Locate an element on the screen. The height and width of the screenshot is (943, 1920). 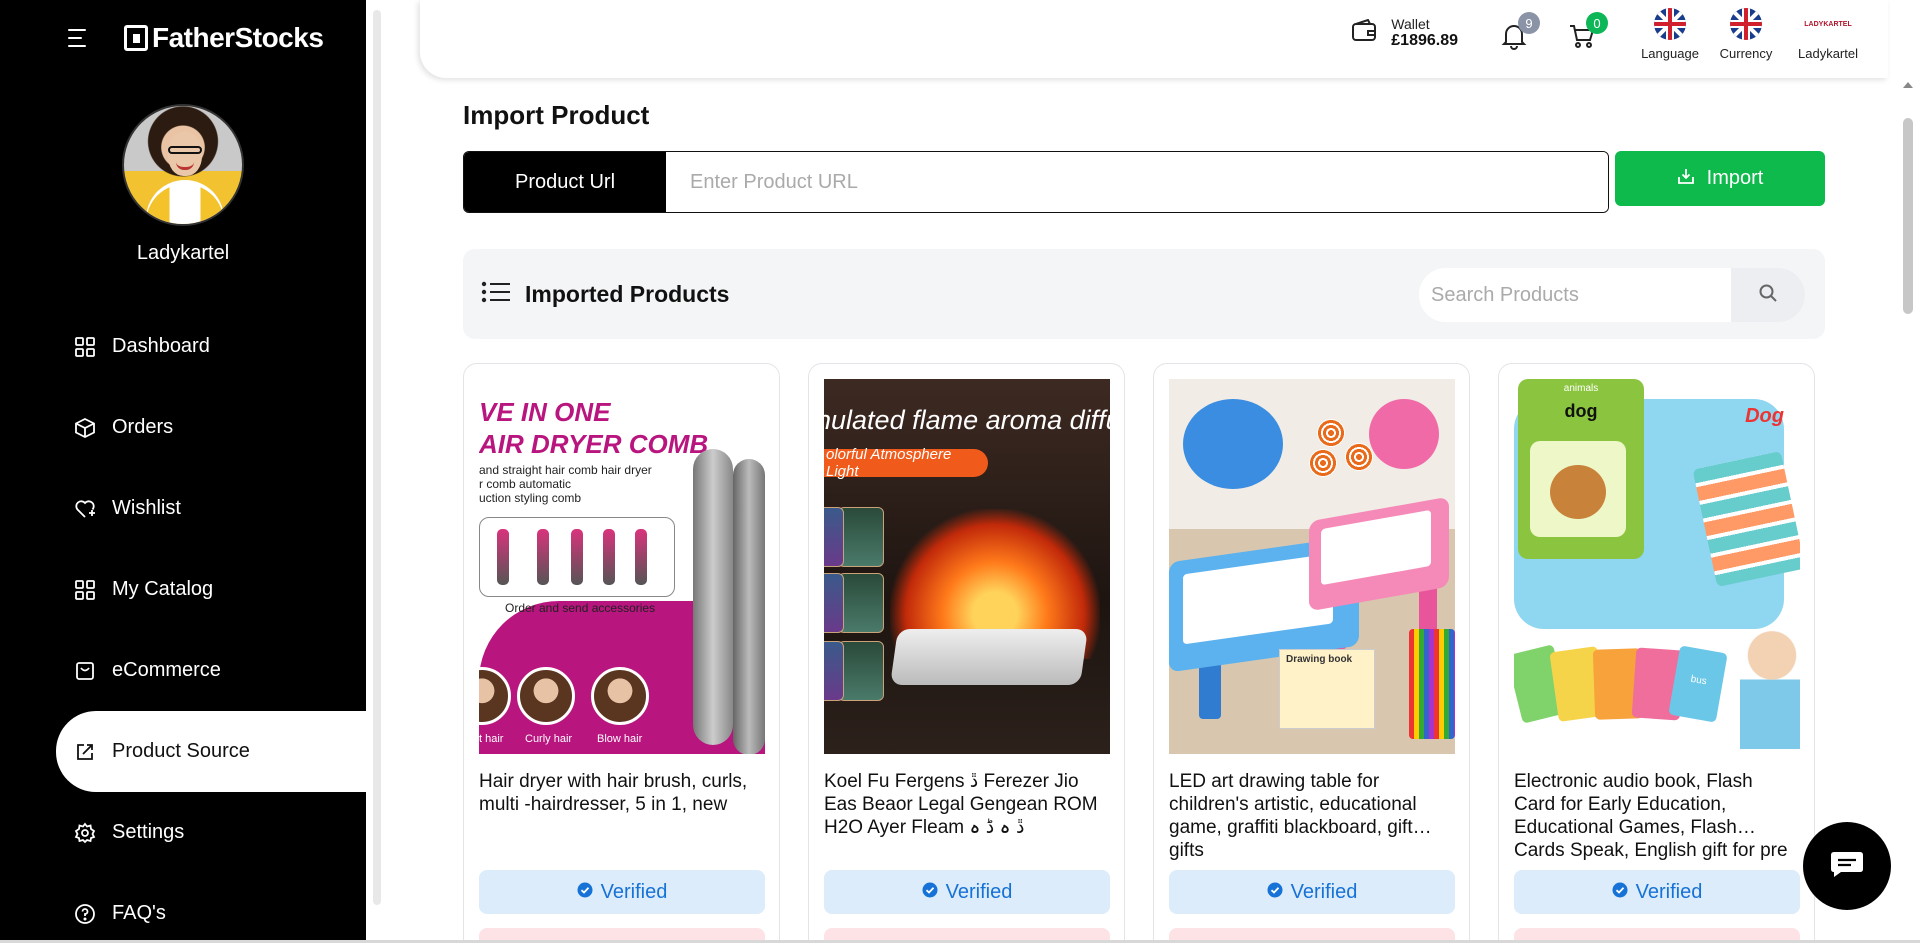
product-image: Drawing book is located at coordinates (1312, 566).